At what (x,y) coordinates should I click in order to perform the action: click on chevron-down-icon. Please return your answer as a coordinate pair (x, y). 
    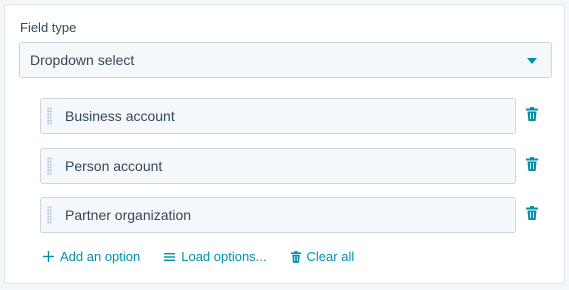
    Looking at the image, I should click on (532, 61).